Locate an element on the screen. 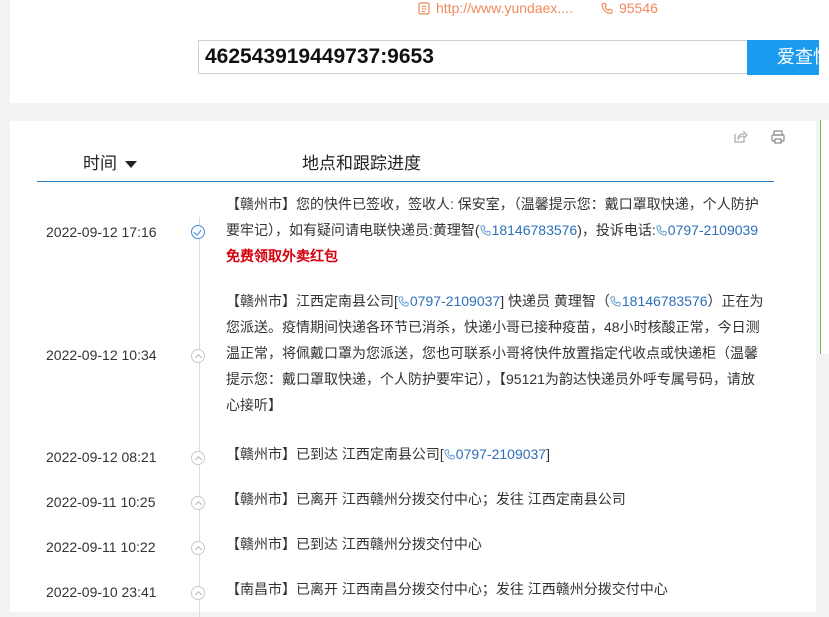  event-text: 【南昌市】已离开 江西南昌分拨交付中心；发往 江西赣州分拨交付中心 is located at coordinates (447, 589).